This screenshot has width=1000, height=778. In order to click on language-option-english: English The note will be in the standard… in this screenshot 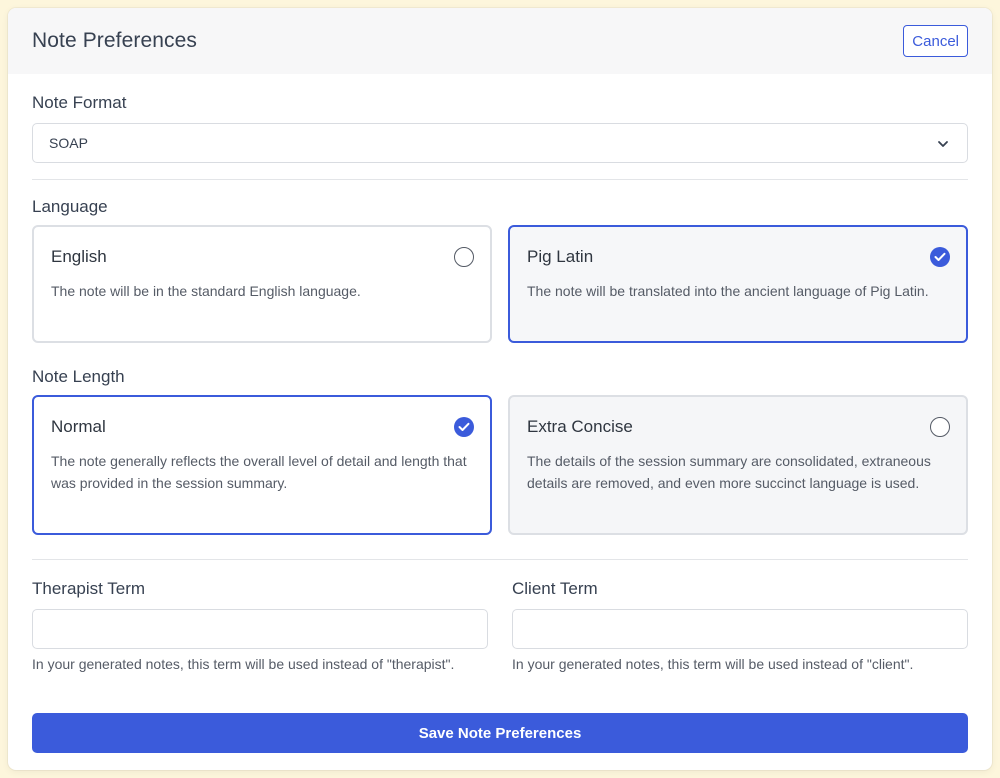, I will do `click(262, 284)`.